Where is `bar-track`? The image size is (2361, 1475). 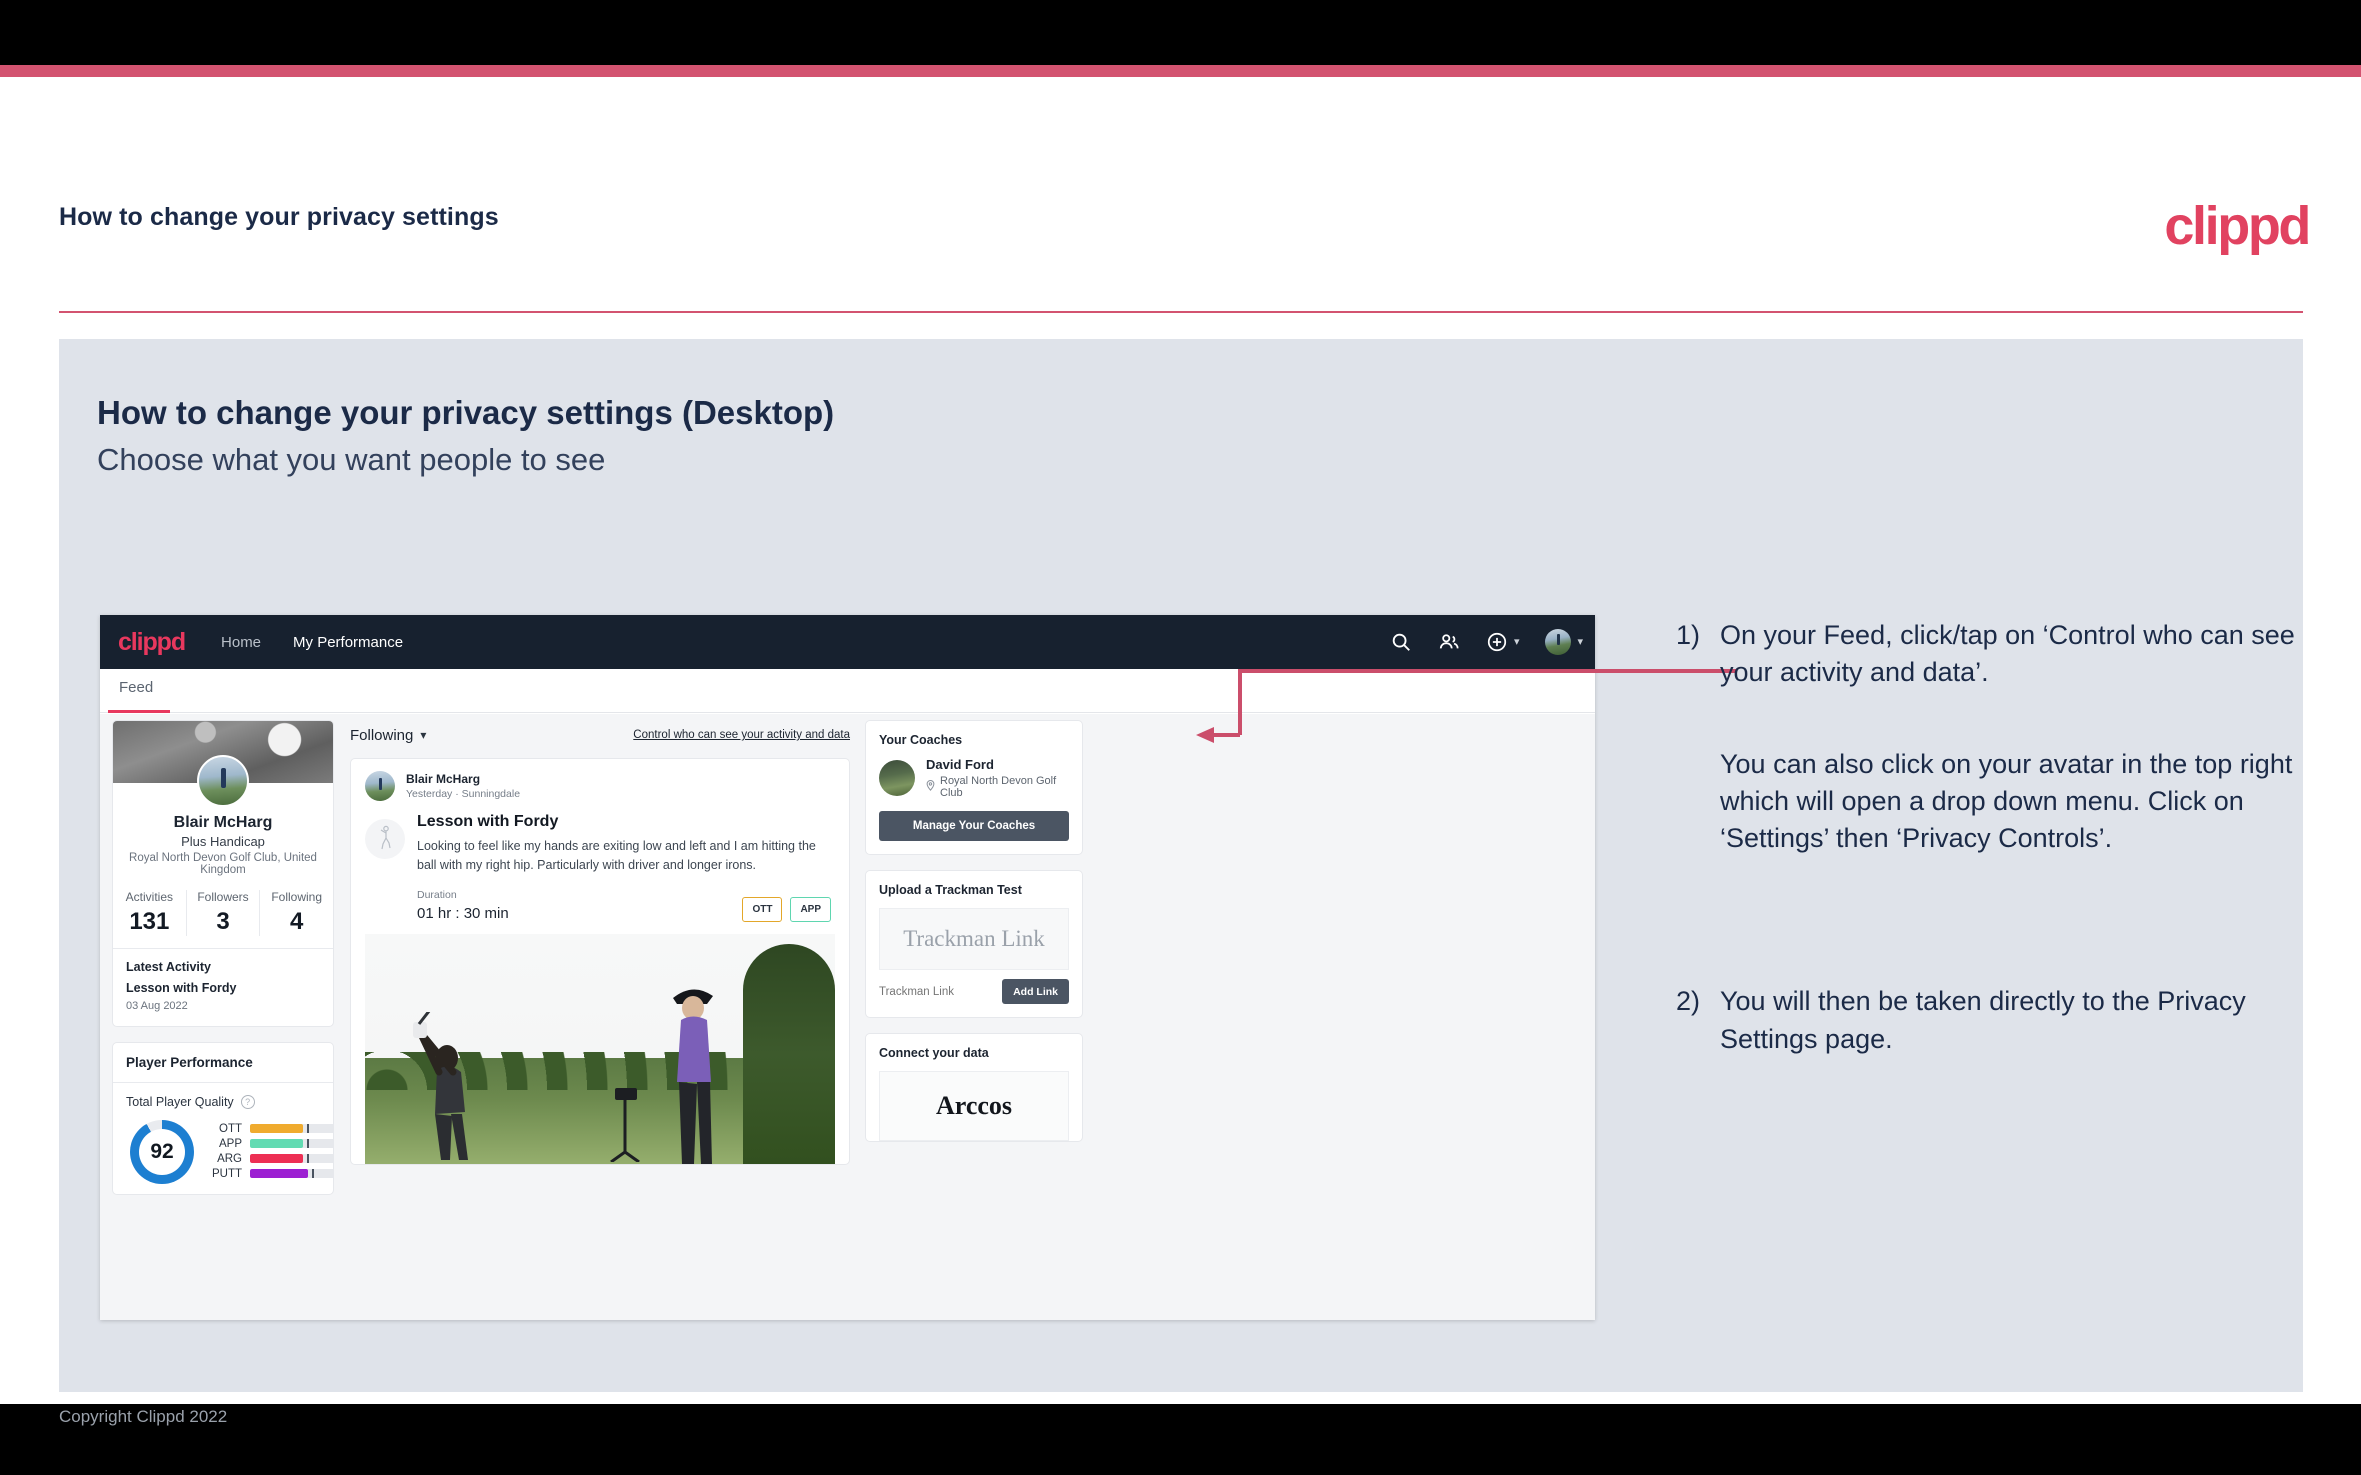 bar-track is located at coordinates (291, 1143).